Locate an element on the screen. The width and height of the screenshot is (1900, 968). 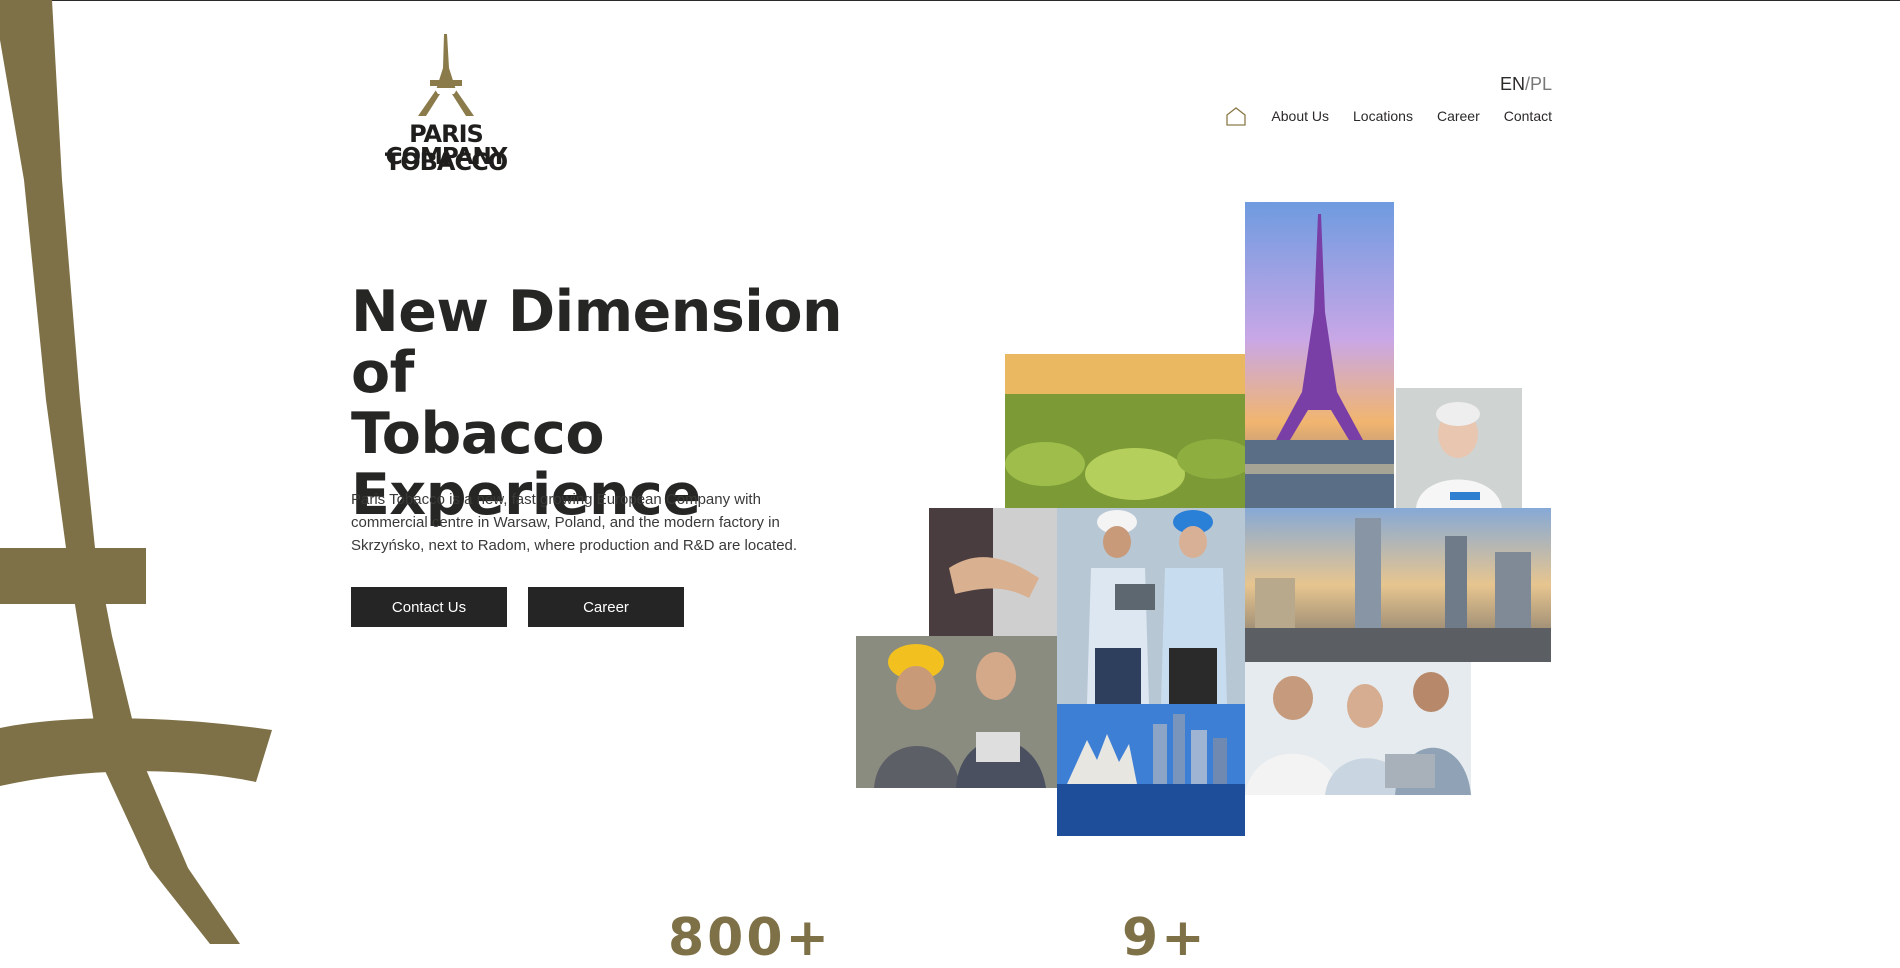
contact-us-button: Contact Us is located at coordinates (429, 607).